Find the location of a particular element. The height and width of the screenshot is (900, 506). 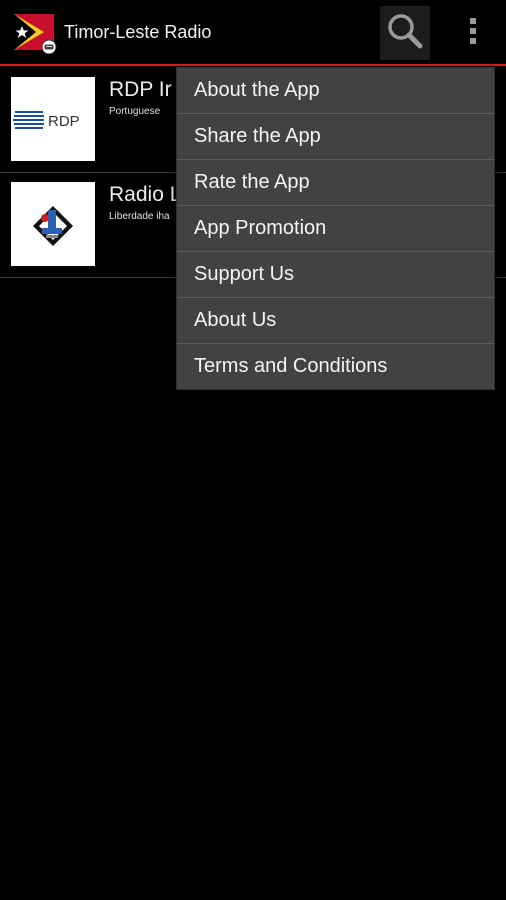

menu-item-support-us: Support Us is located at coordinates (335, 275).